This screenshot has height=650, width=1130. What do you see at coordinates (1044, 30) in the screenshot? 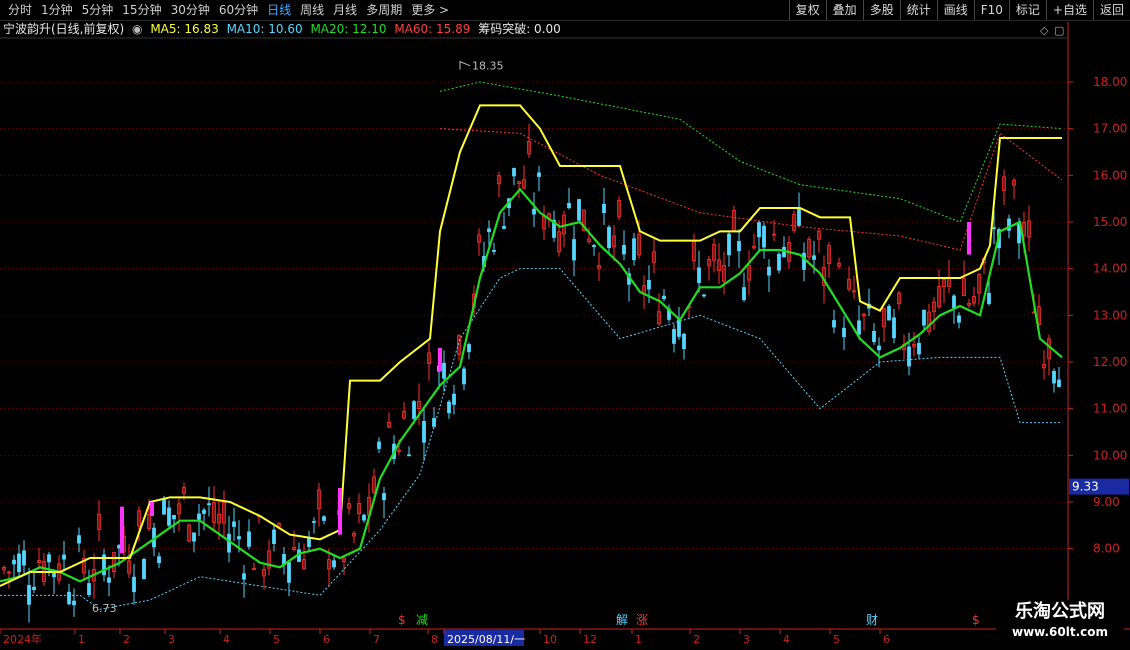
I see `diamond-icon: ◇` at bounding box center [1044, 30].